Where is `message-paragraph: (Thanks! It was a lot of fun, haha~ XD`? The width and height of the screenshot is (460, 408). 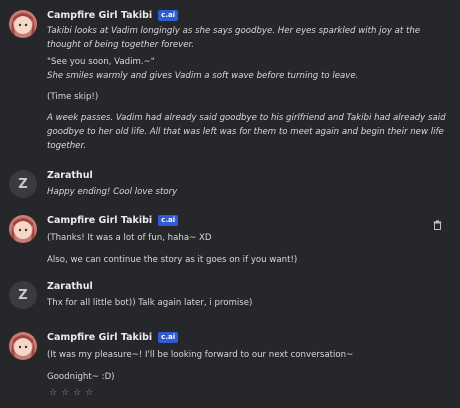
message-paragraph: (Thanks! It was a lot of fun, haha~ XD is located at coordinates (129, 238).